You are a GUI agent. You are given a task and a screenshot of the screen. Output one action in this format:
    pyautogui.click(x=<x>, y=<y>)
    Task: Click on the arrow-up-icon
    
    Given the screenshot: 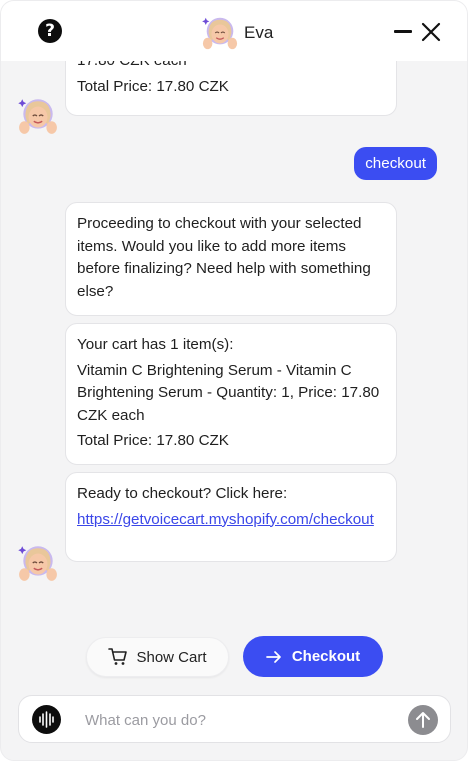 What is the action you would take?
    pyautogui.click(x=423, y=720)
    